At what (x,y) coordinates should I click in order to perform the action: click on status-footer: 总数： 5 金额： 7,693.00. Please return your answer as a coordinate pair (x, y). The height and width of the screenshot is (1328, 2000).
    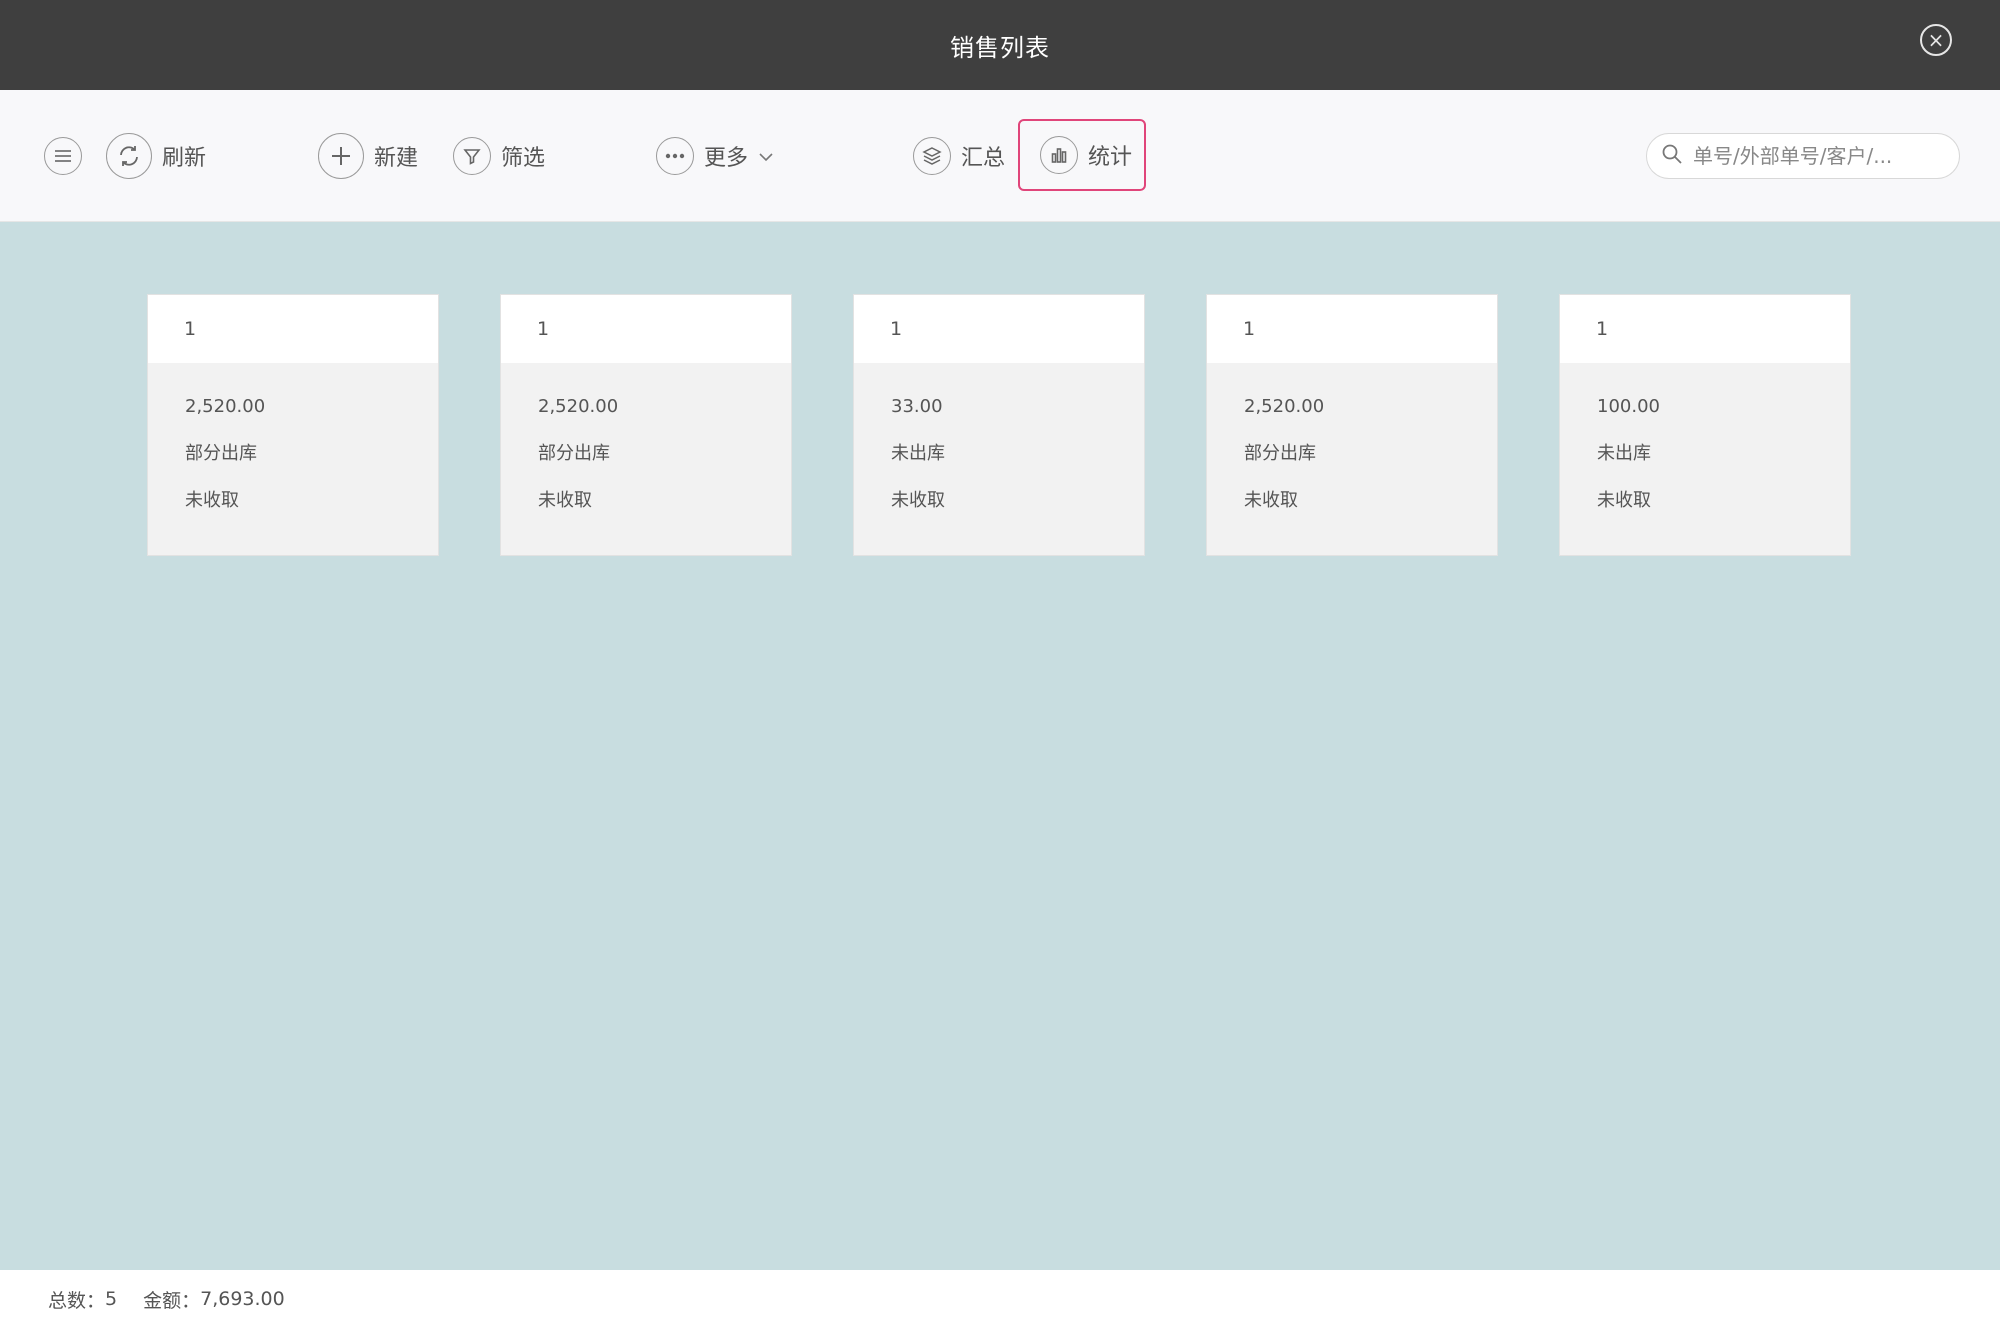
    Looking at the image, I should click on (1000, 1299).